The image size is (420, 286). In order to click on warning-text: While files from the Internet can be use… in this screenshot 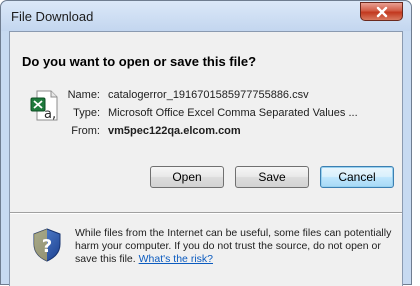, I will do `click(233, 246)`.